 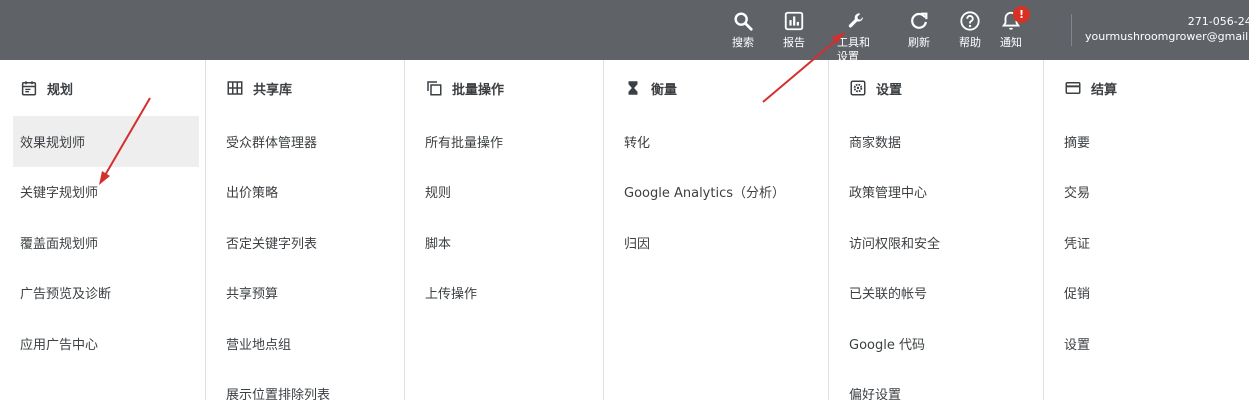 What do you see at coordinates (970, 21) in the screenshot?
I see `help-icon` at bounding box center [970, 21].